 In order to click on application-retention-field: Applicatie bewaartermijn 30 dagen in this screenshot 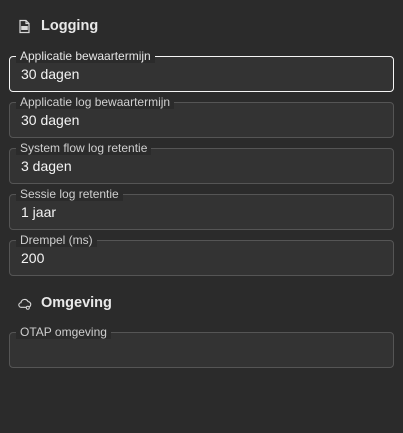, I will do `click(201, 70)`.